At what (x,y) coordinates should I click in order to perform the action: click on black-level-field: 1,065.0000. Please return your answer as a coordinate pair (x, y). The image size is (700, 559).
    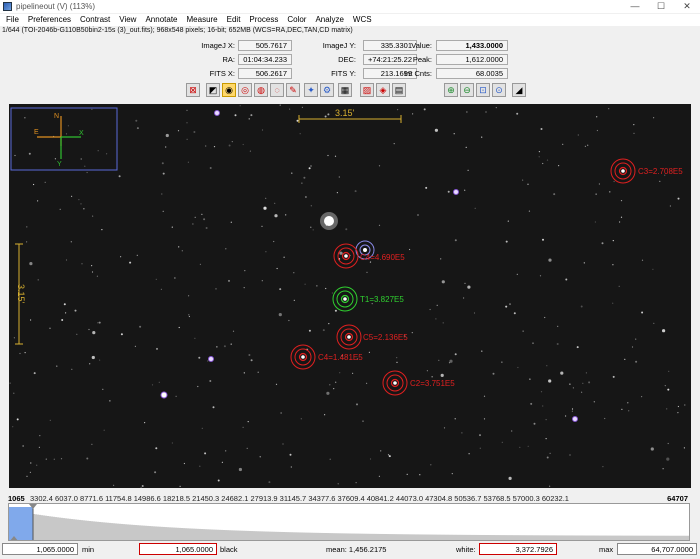
    Looking at the image, I should click on (178, 549).